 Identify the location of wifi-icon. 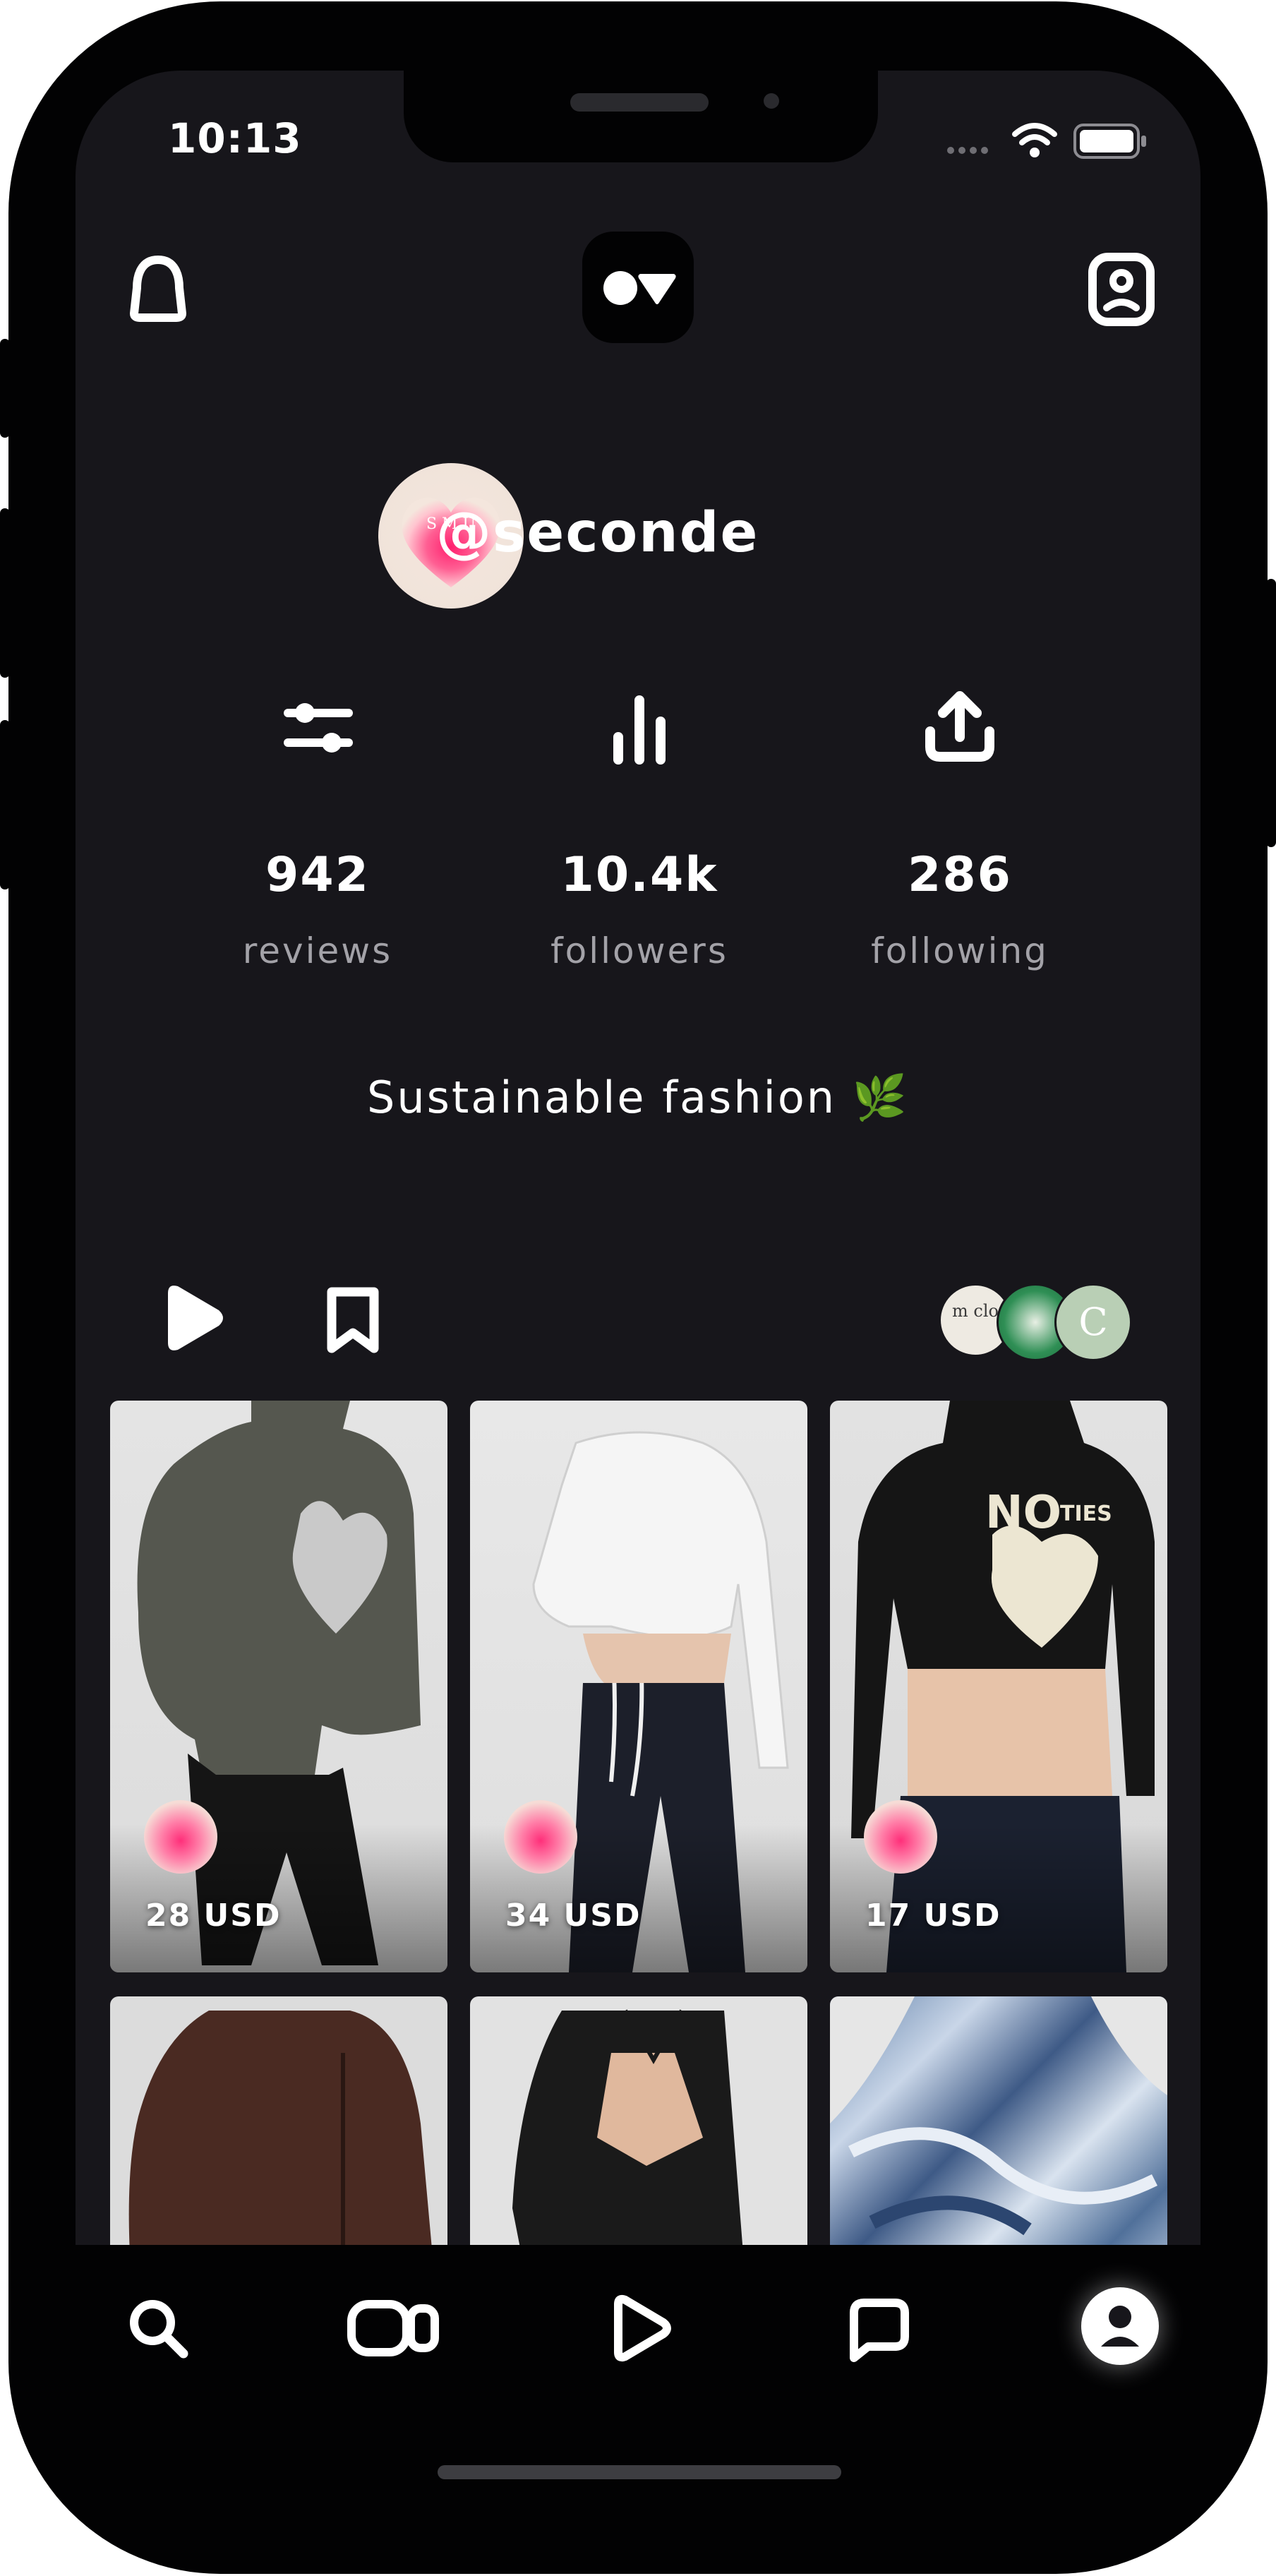
(1034, 140).